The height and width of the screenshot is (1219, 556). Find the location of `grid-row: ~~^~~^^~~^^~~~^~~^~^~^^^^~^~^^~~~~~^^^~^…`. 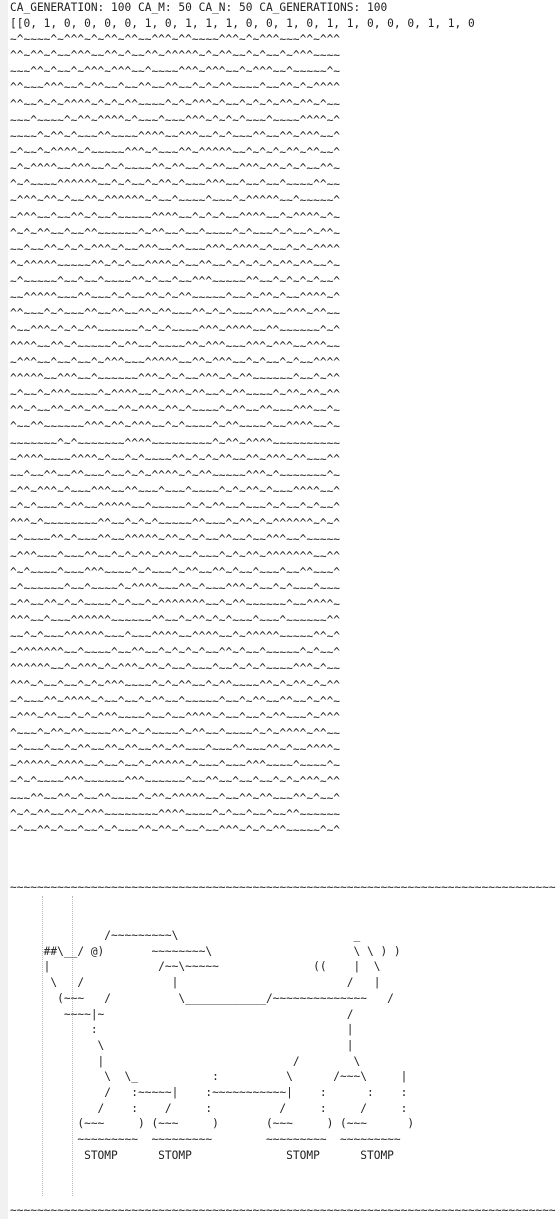

grid-row: ~~^~~^^~~^^~~~^~~^~^~^^^^~^~^^~~~~~^^^~^… is located at coordinates (175, 475).